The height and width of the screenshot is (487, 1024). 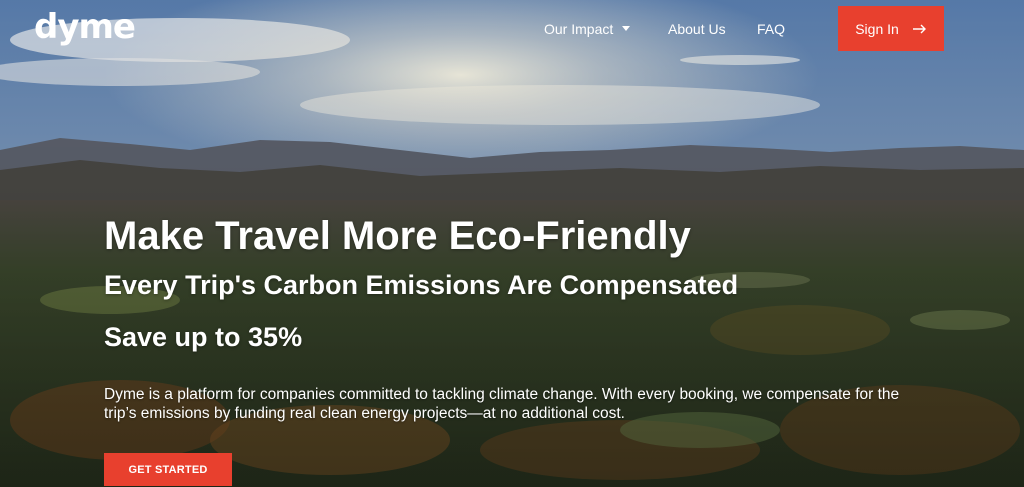 I want to click on nav-faq-label: FAQ, so click(x=771, y=29).